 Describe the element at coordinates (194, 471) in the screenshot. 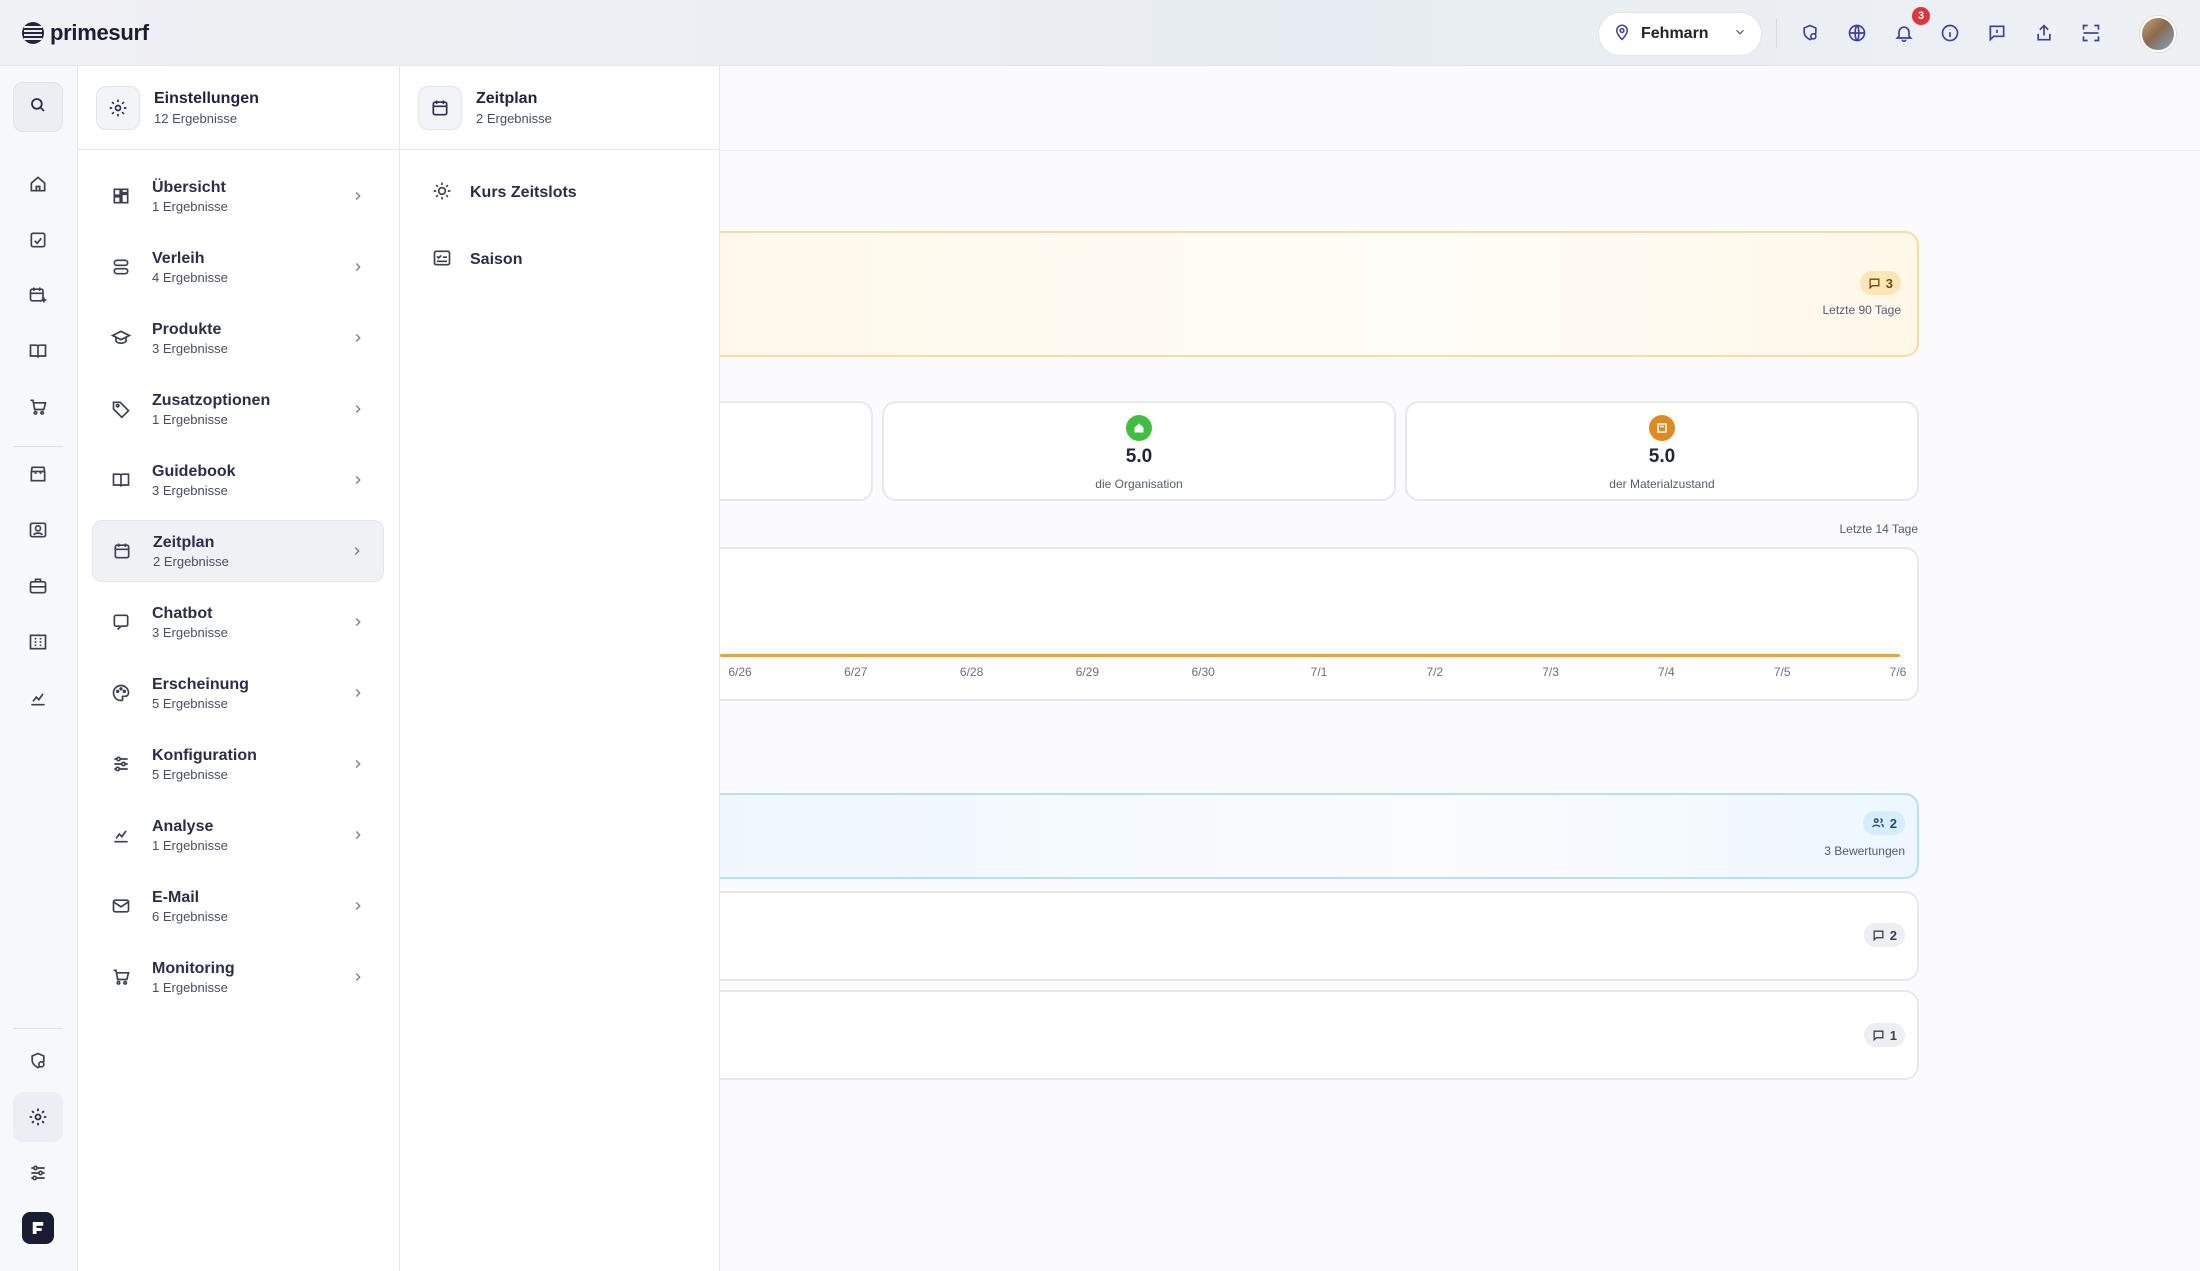

I see `category-title: Guidebook` at that location.